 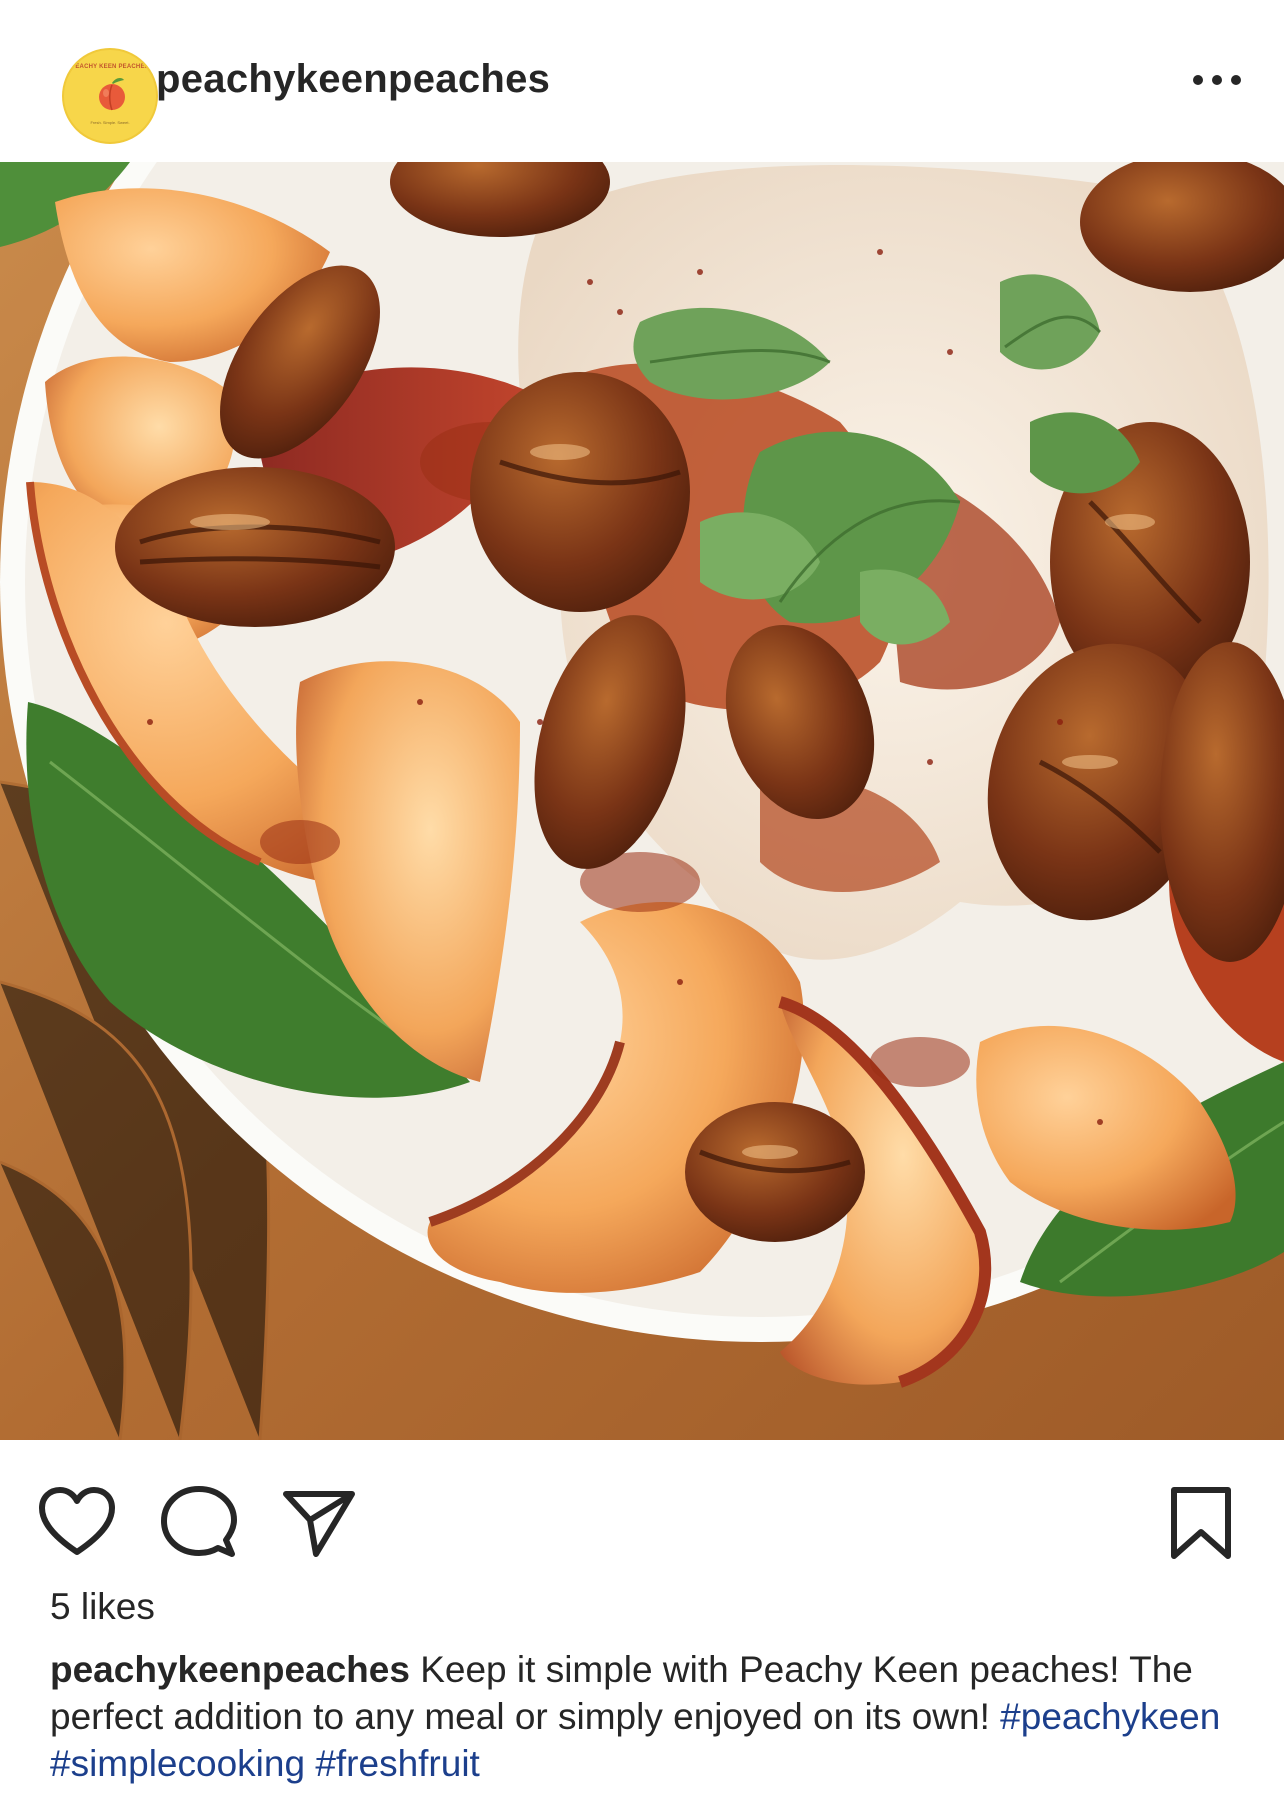 I want to click on hashtag-link: #peachykeen, so click(x=1110, y=1716).